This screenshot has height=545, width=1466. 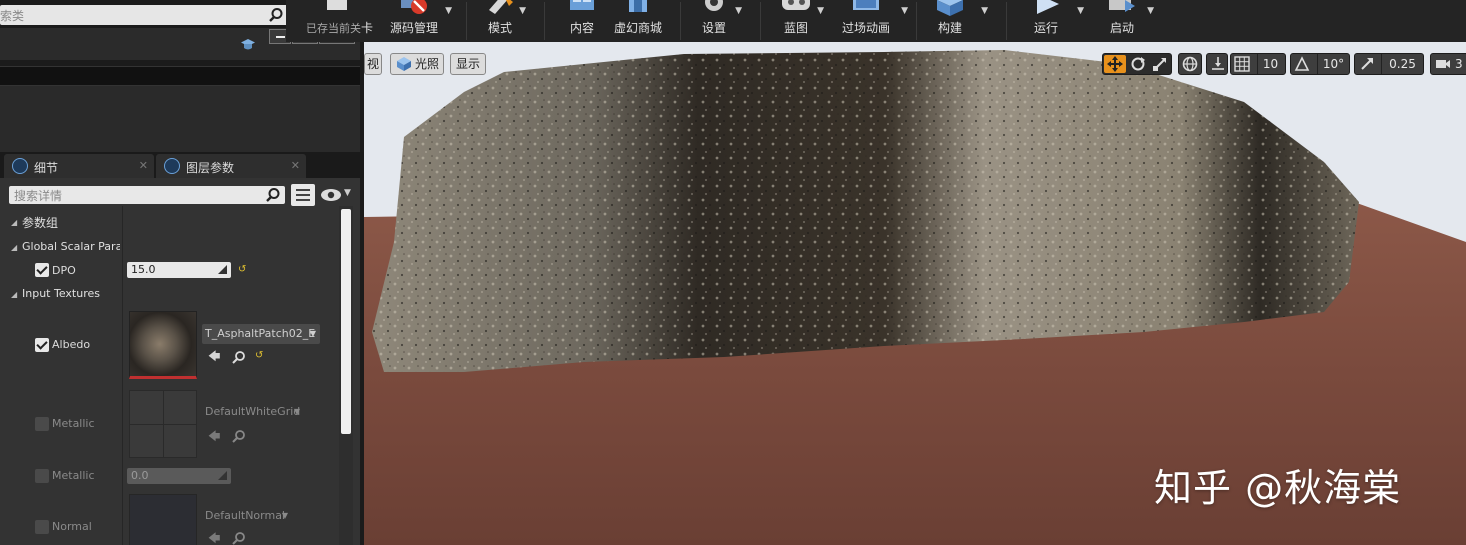 What do you see at coordinates (1389, 64) in the screenshot?
I see `scale-snap-button: 0.25` at bounding box center [1389, 64].